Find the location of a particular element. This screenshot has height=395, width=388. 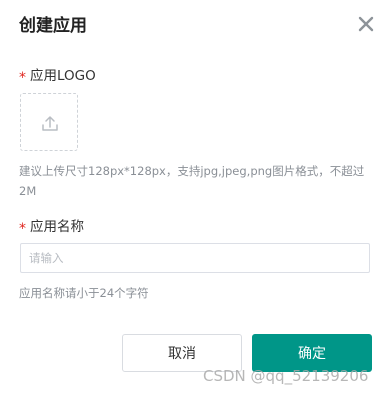

close-button is located at coordinates (366, 24).